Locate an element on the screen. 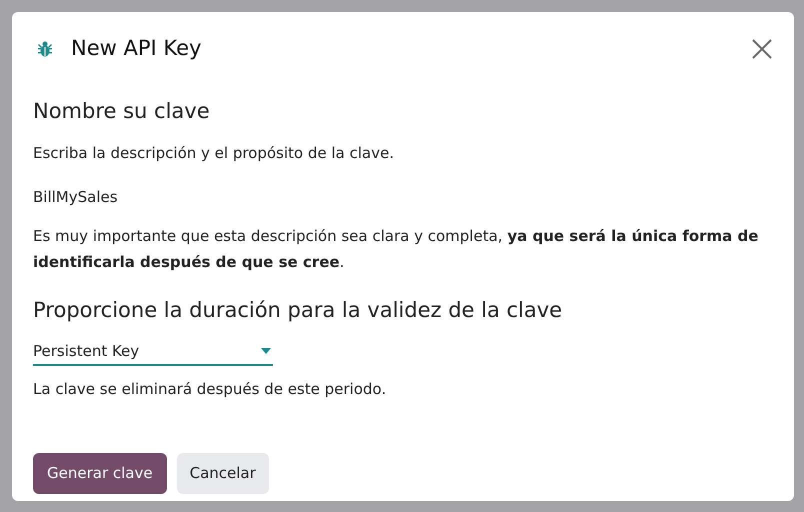 The height and width of the screenshot is (512, 804). generate-key-button: Generar clave is located at coordinates (100, 473).